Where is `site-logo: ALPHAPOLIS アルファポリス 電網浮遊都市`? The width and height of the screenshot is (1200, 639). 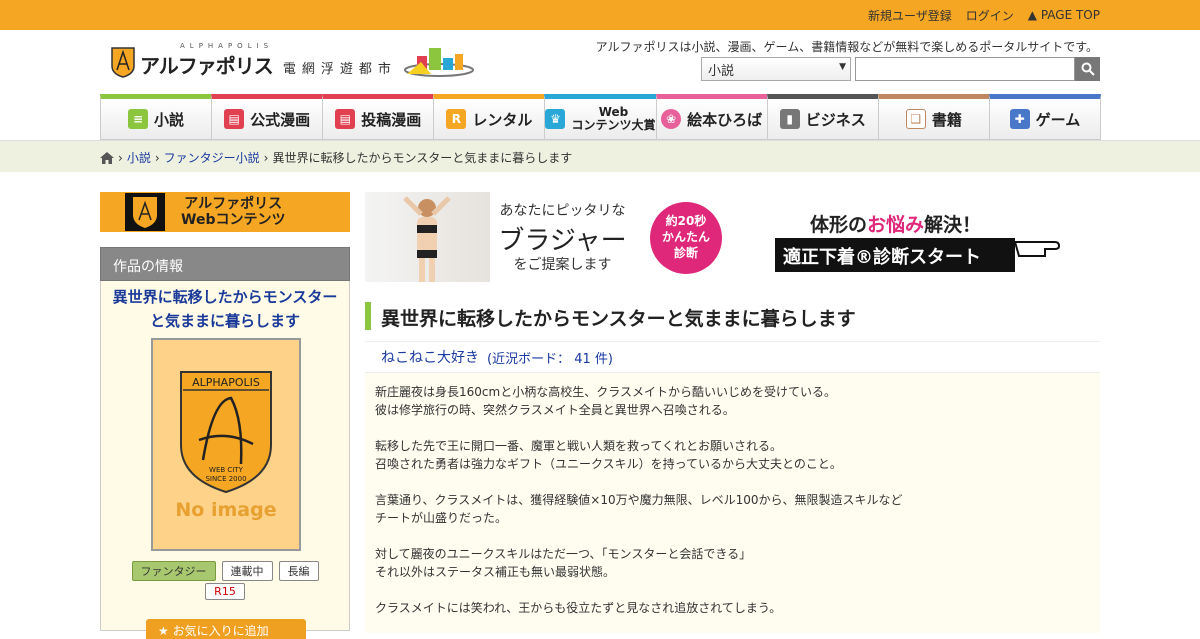 site-logo: ALPHAPOLIS アルファポリス 電網浮遊都市 is located at coordinates (295, 60).